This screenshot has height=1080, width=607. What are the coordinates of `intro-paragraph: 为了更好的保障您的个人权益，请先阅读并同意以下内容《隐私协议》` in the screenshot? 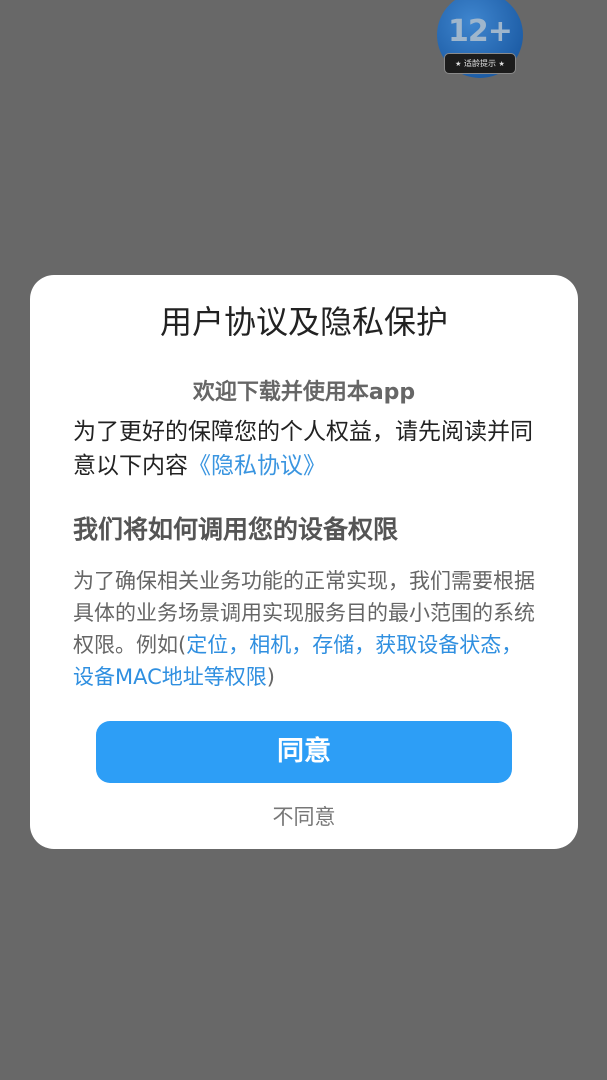 It's located at (308, 449).